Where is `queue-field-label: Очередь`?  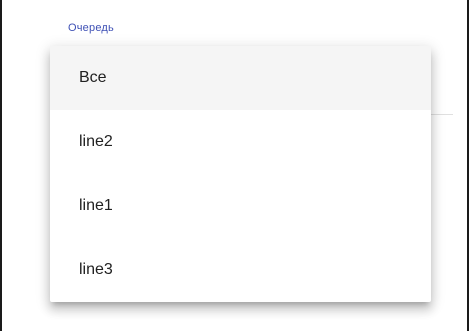
queue-field-label: Очередь is located at coordinates (91, 28).